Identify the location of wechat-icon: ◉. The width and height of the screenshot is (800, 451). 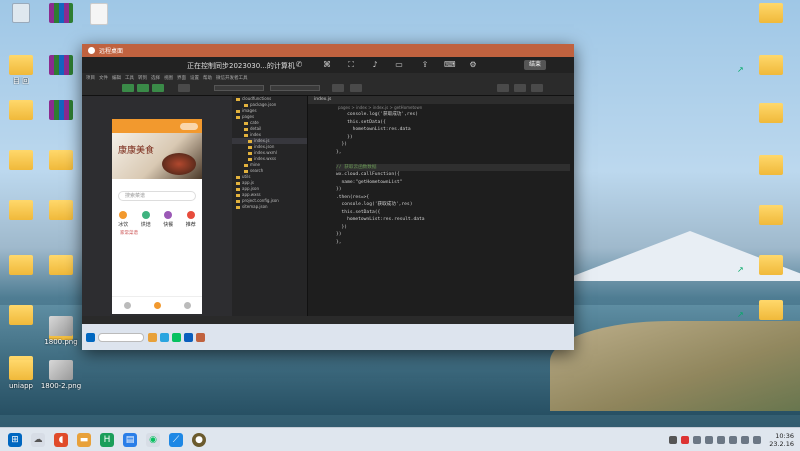
(153, 439).